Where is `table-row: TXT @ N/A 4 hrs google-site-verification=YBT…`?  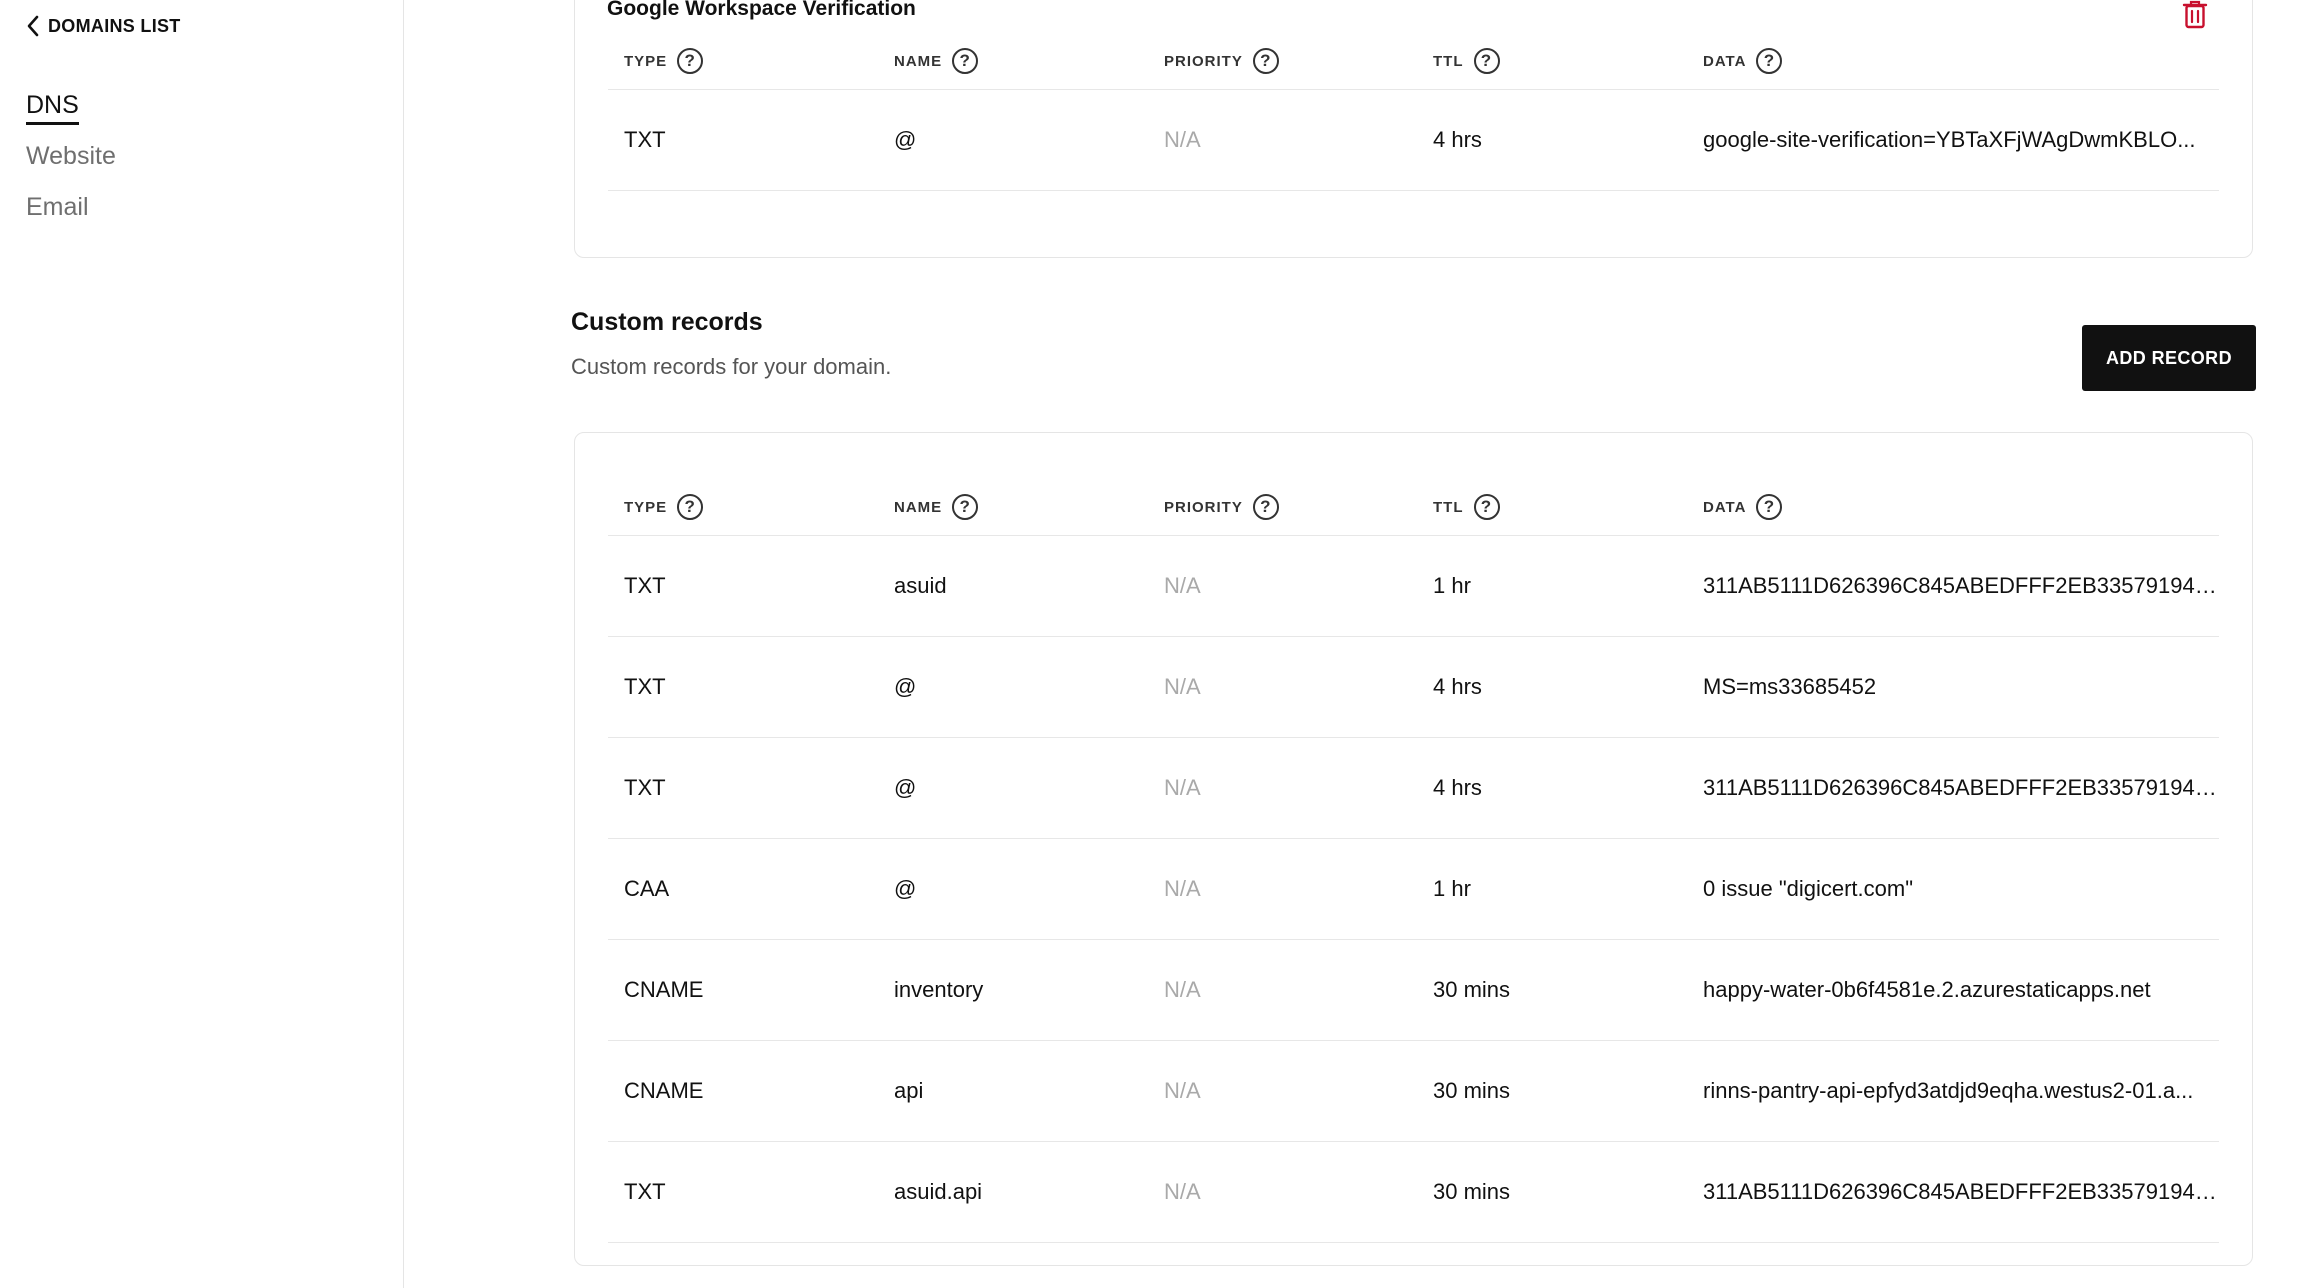
table-row: TXT @ N/A 4 hrs google-site-verification=YBT… is located at coordinates (1413, 140).